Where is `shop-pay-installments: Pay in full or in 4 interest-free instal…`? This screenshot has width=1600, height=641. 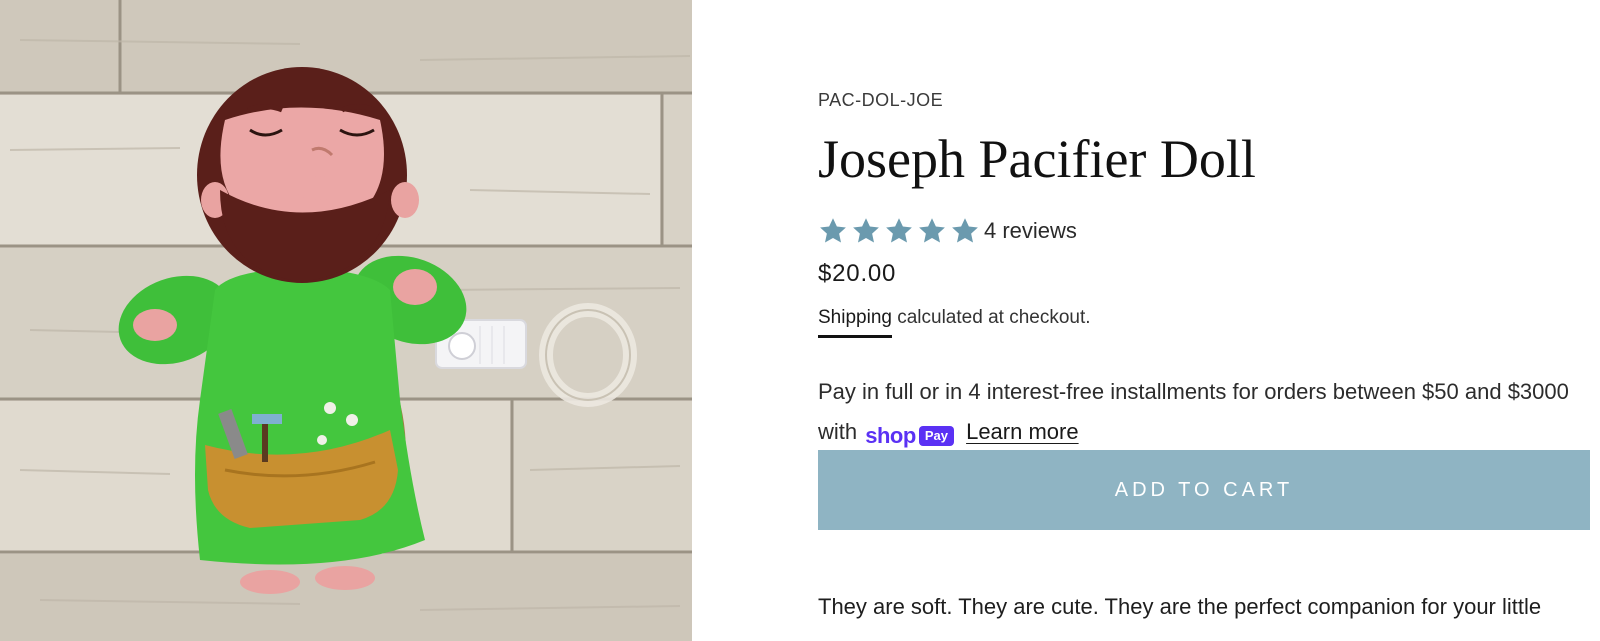 shop-pay-installments: Pay in full or in 4 interest-free instal… is located at coordinates (1198, 414).